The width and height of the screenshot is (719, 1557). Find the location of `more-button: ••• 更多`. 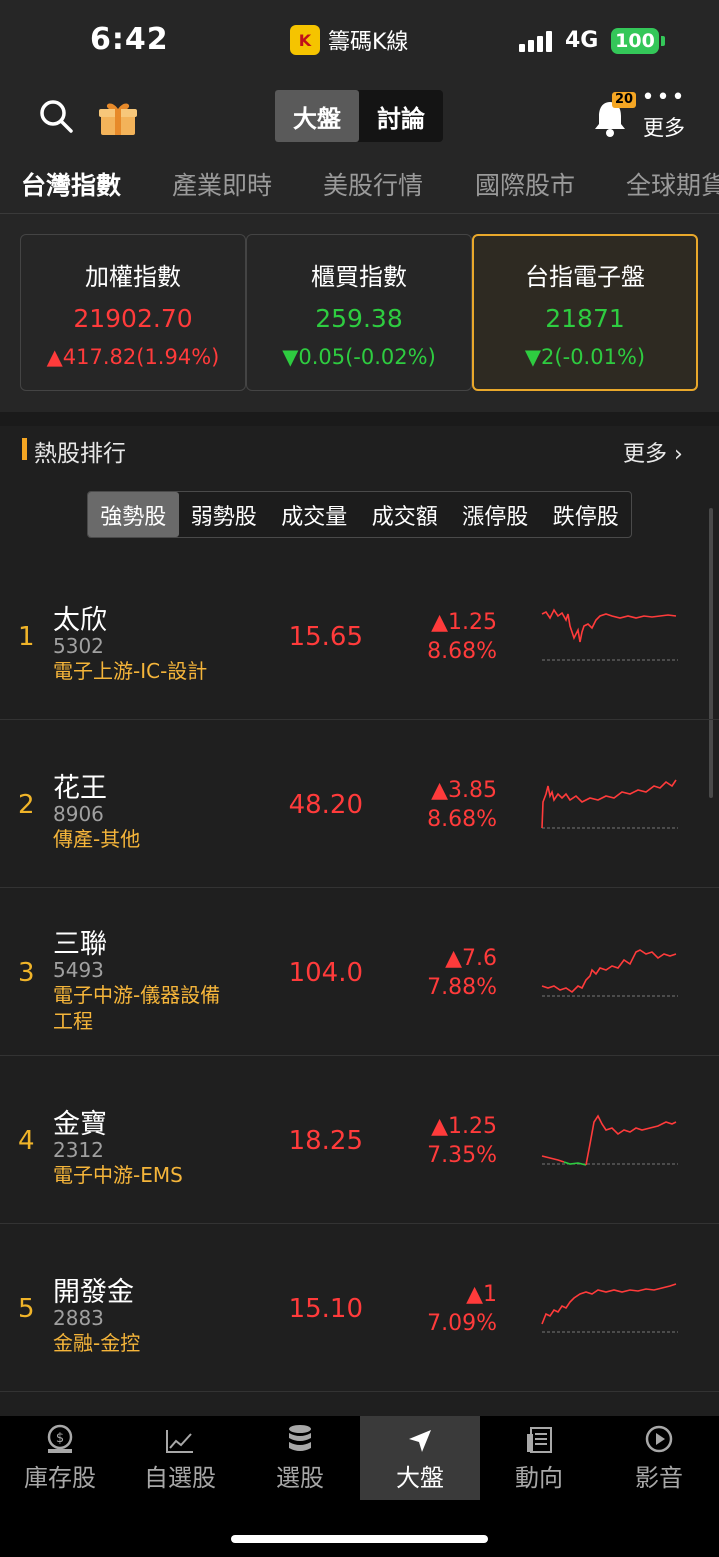

more-button: ••• 更多 is located at coordinates (664, 113).